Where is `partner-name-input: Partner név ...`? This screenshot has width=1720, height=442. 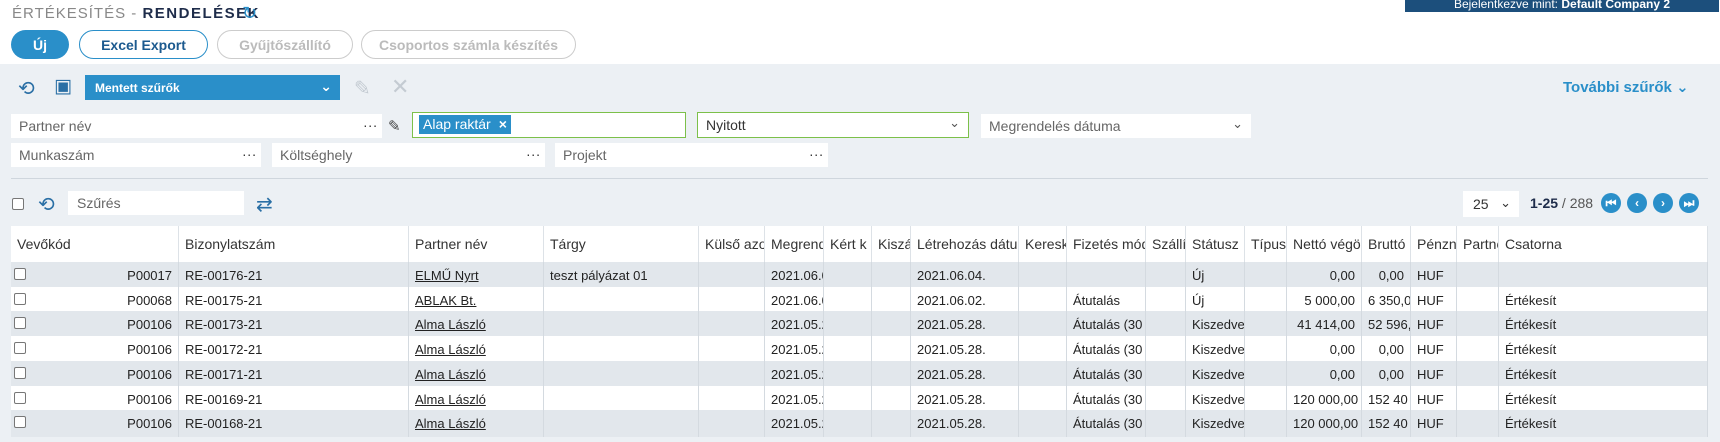 partner-name-input: Partner név ... is located at coordinates (196, 126).